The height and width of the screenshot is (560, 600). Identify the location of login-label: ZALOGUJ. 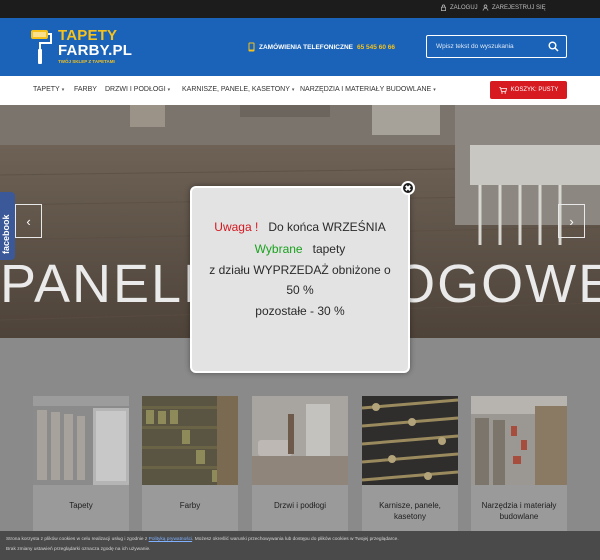
(464, 7).